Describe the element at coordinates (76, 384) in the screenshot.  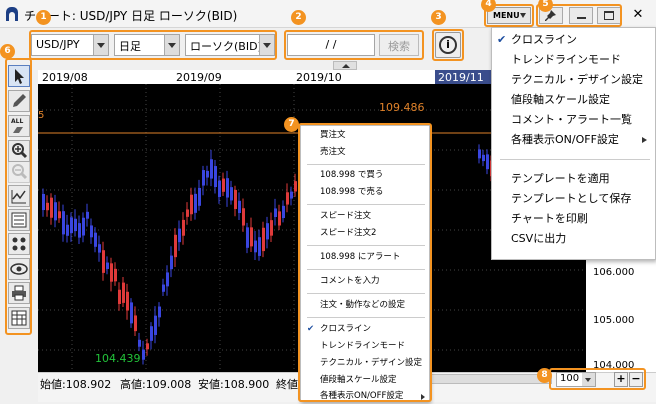
I see `open-price: 始値:108.902` at that location.